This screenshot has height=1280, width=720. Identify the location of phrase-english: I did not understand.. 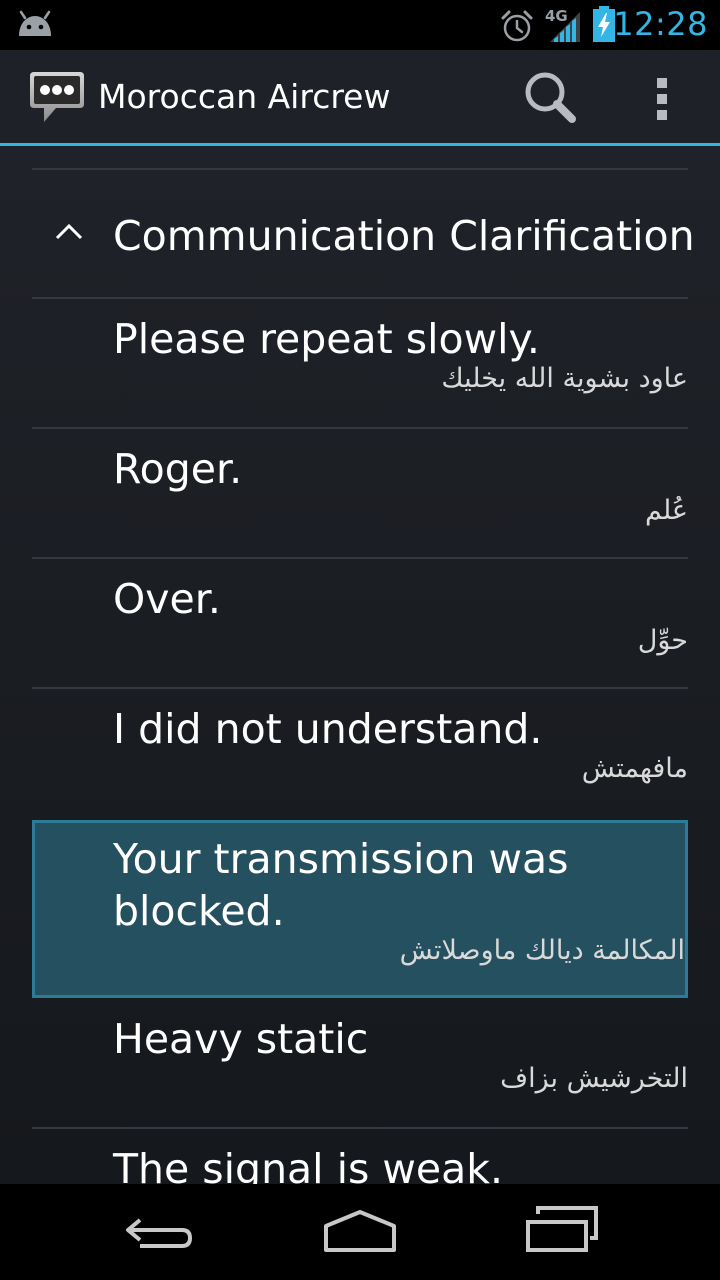
(328, 729).